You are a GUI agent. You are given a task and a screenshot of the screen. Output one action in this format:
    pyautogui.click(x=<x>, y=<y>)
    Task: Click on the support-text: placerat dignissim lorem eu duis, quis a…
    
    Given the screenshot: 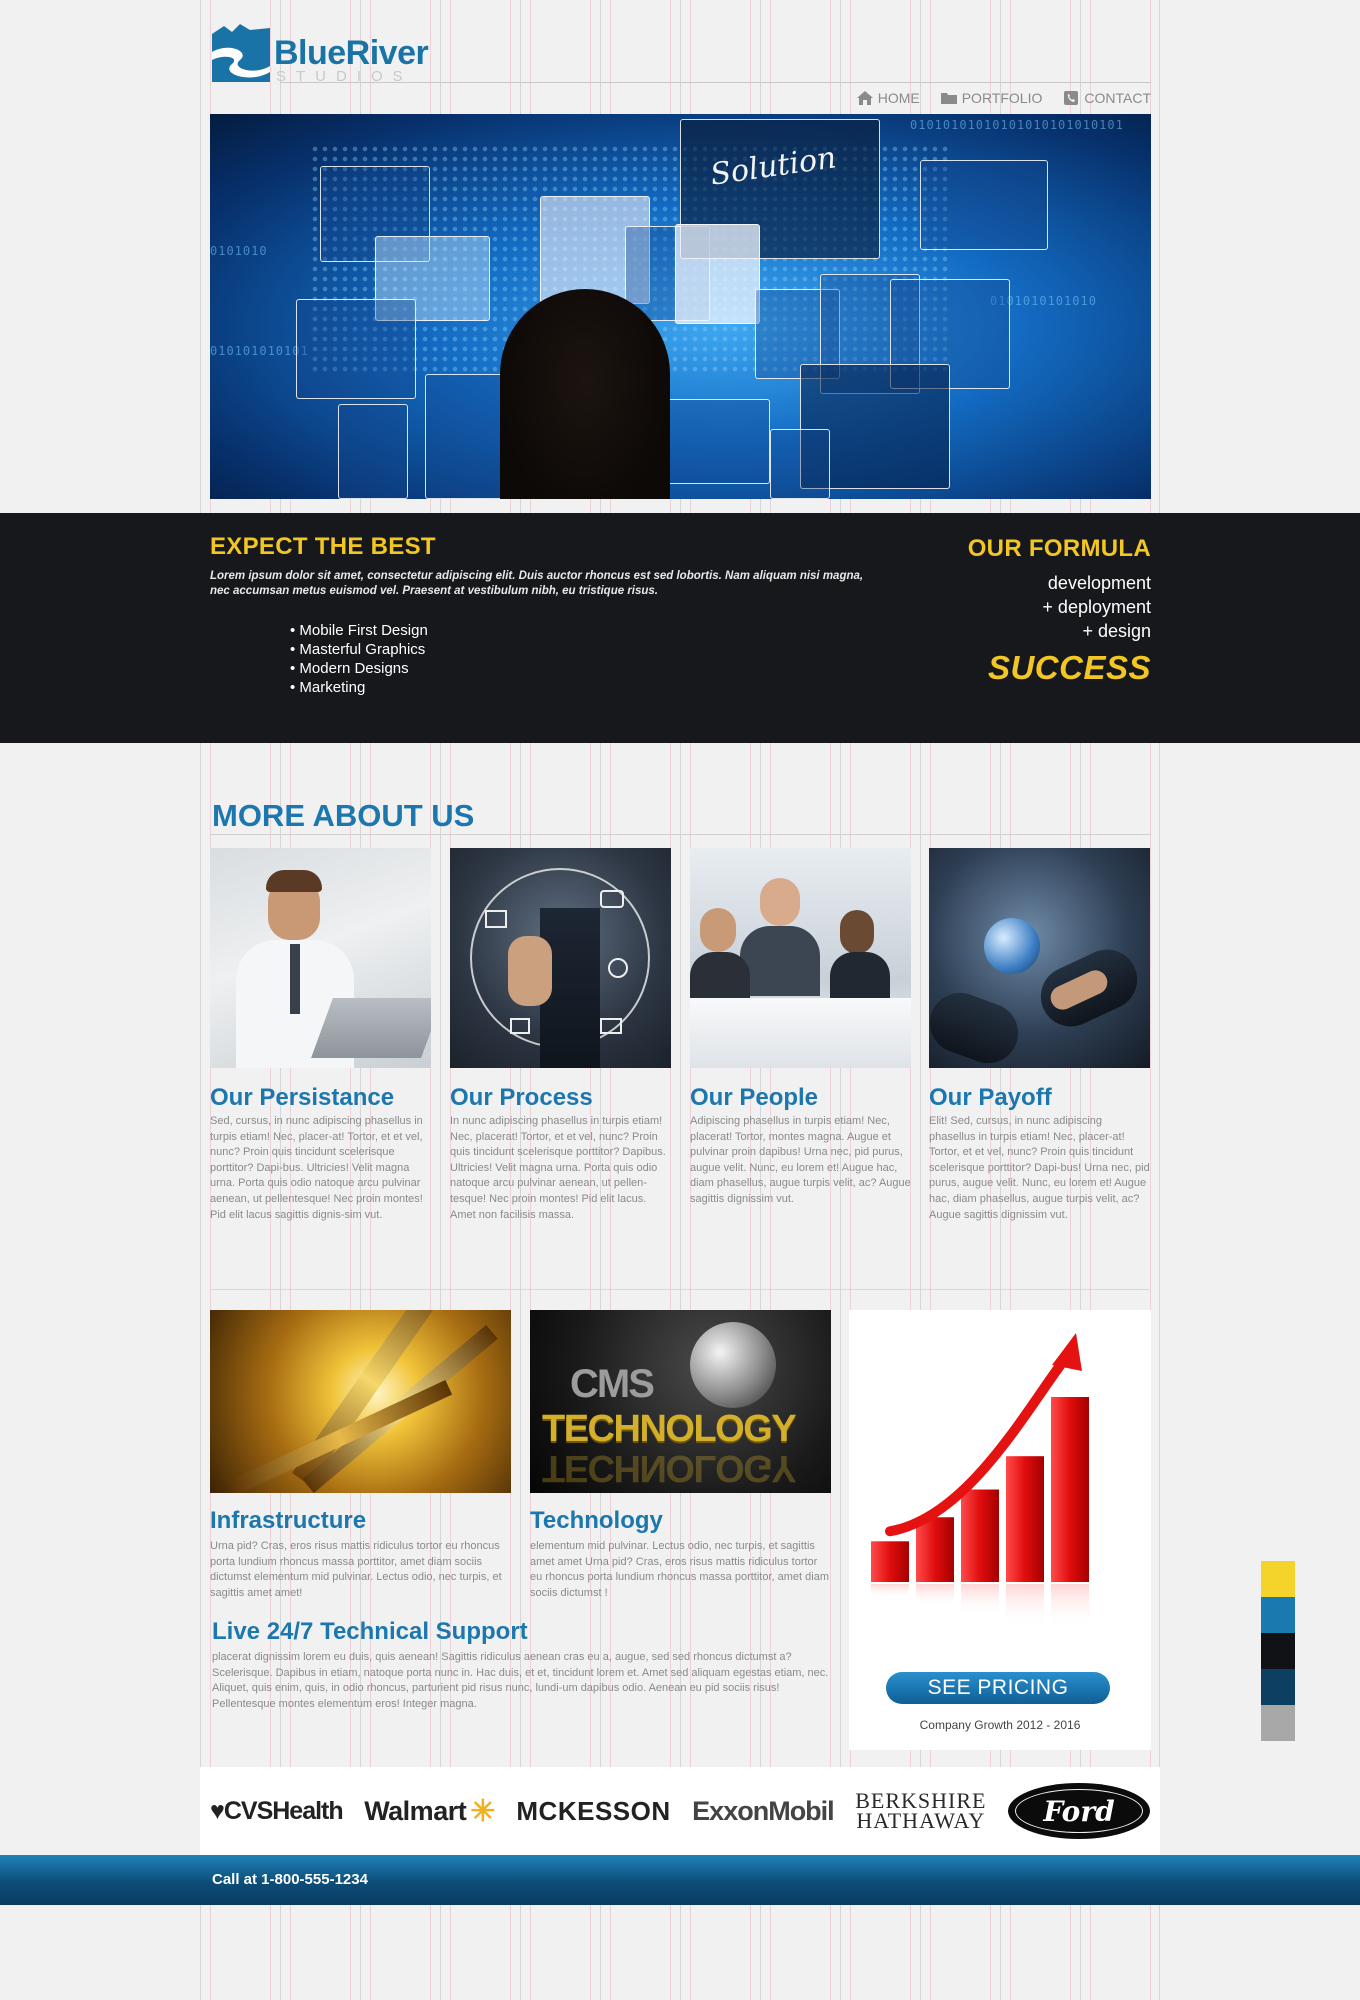 What is the action you would take?
    pyautogui.click(x=520, y=1680)
    